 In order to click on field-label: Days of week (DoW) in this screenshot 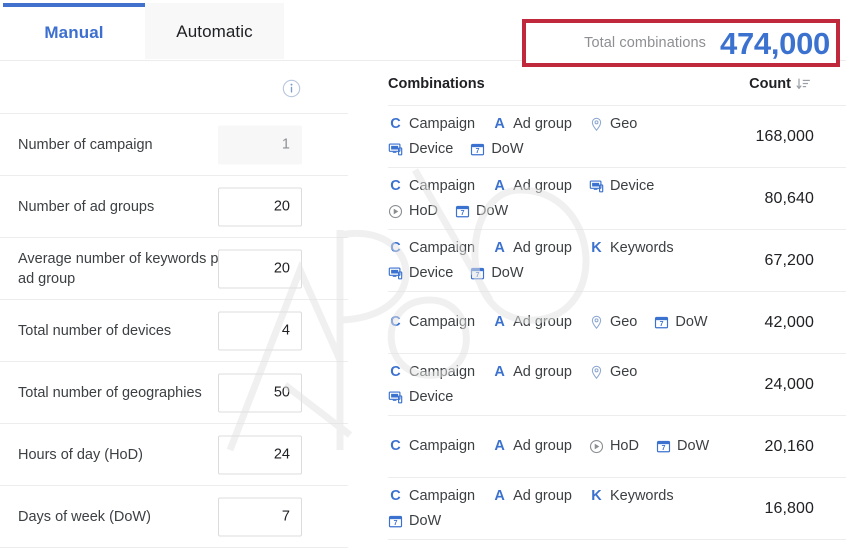, I will do `click(84, 516)`.